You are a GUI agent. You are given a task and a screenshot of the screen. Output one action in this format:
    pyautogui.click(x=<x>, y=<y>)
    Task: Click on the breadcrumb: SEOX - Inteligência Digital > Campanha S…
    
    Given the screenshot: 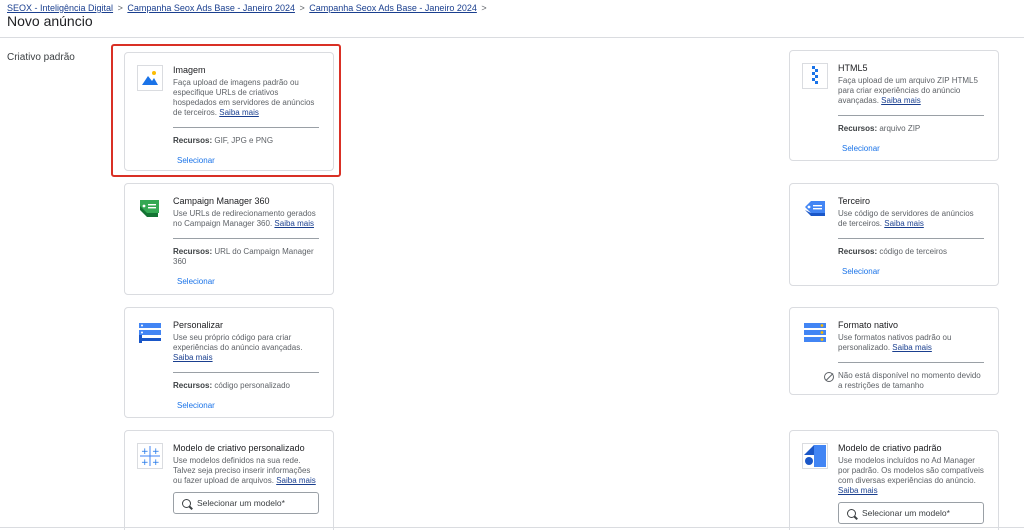 What is the action you would take?
    pyautogui.click(x=248, y=8)
    